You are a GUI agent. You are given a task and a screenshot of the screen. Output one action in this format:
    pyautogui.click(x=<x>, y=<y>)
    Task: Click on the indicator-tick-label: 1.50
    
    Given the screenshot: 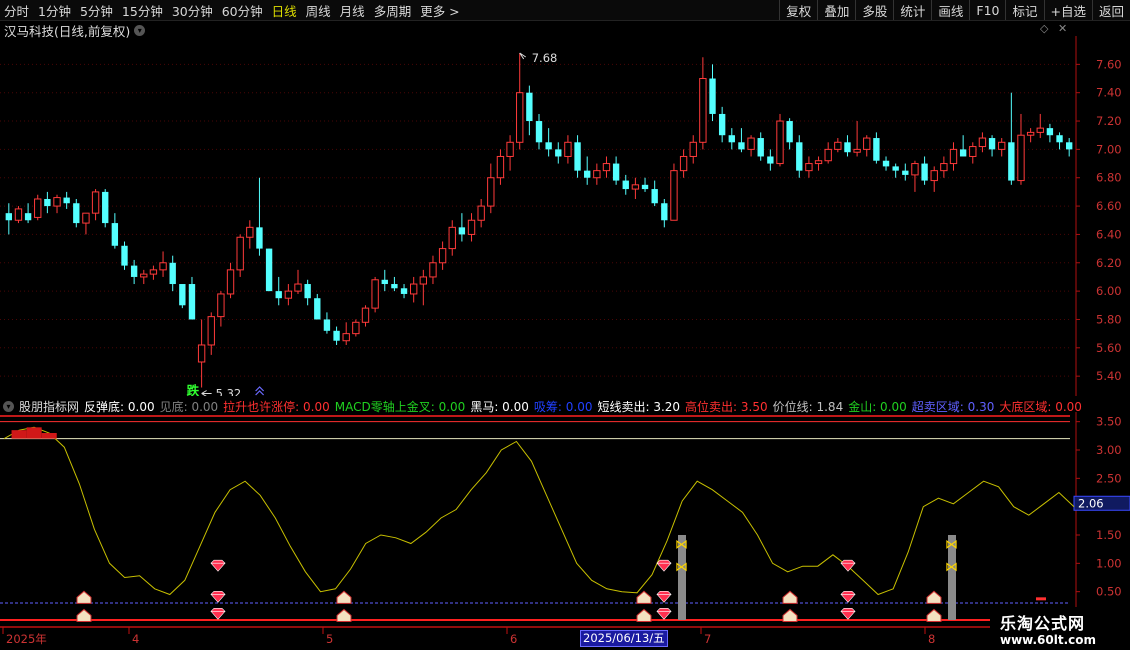 What is the action you would take?
    pyautogui.click(x=1109, y=535)
    